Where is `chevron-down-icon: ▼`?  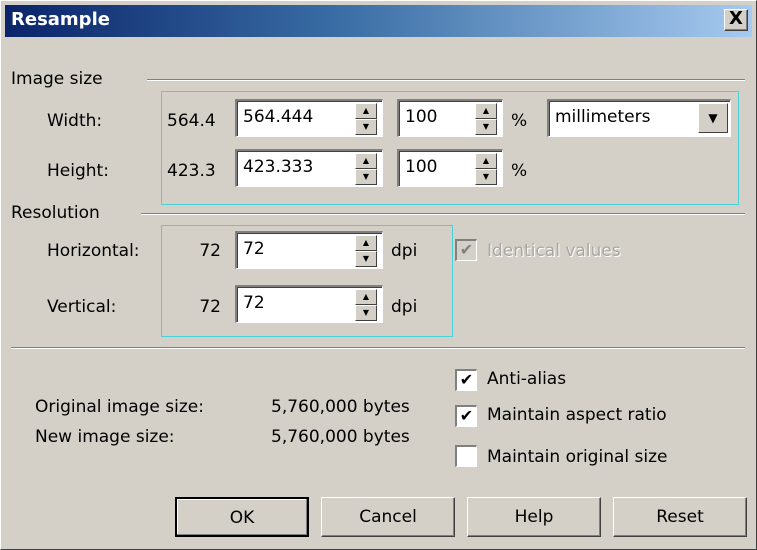
chevron-down-icon: ▼ is located at coordinates (713, 118).